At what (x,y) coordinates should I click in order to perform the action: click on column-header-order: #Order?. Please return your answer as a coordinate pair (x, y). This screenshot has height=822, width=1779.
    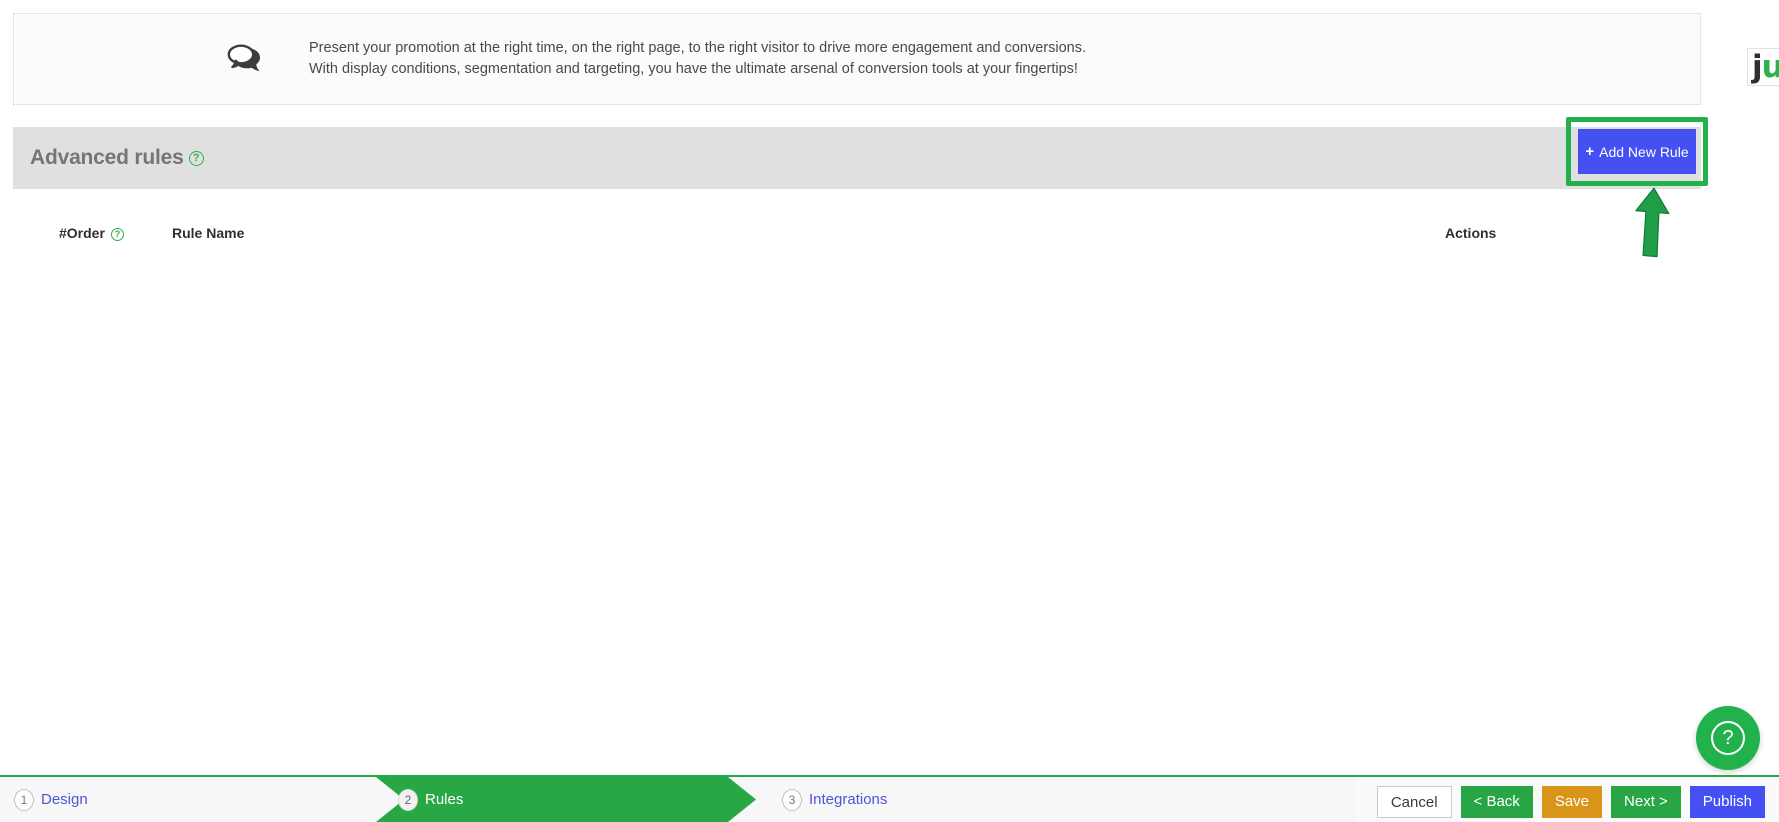
    Looking at the image, I should click on (91, 233).